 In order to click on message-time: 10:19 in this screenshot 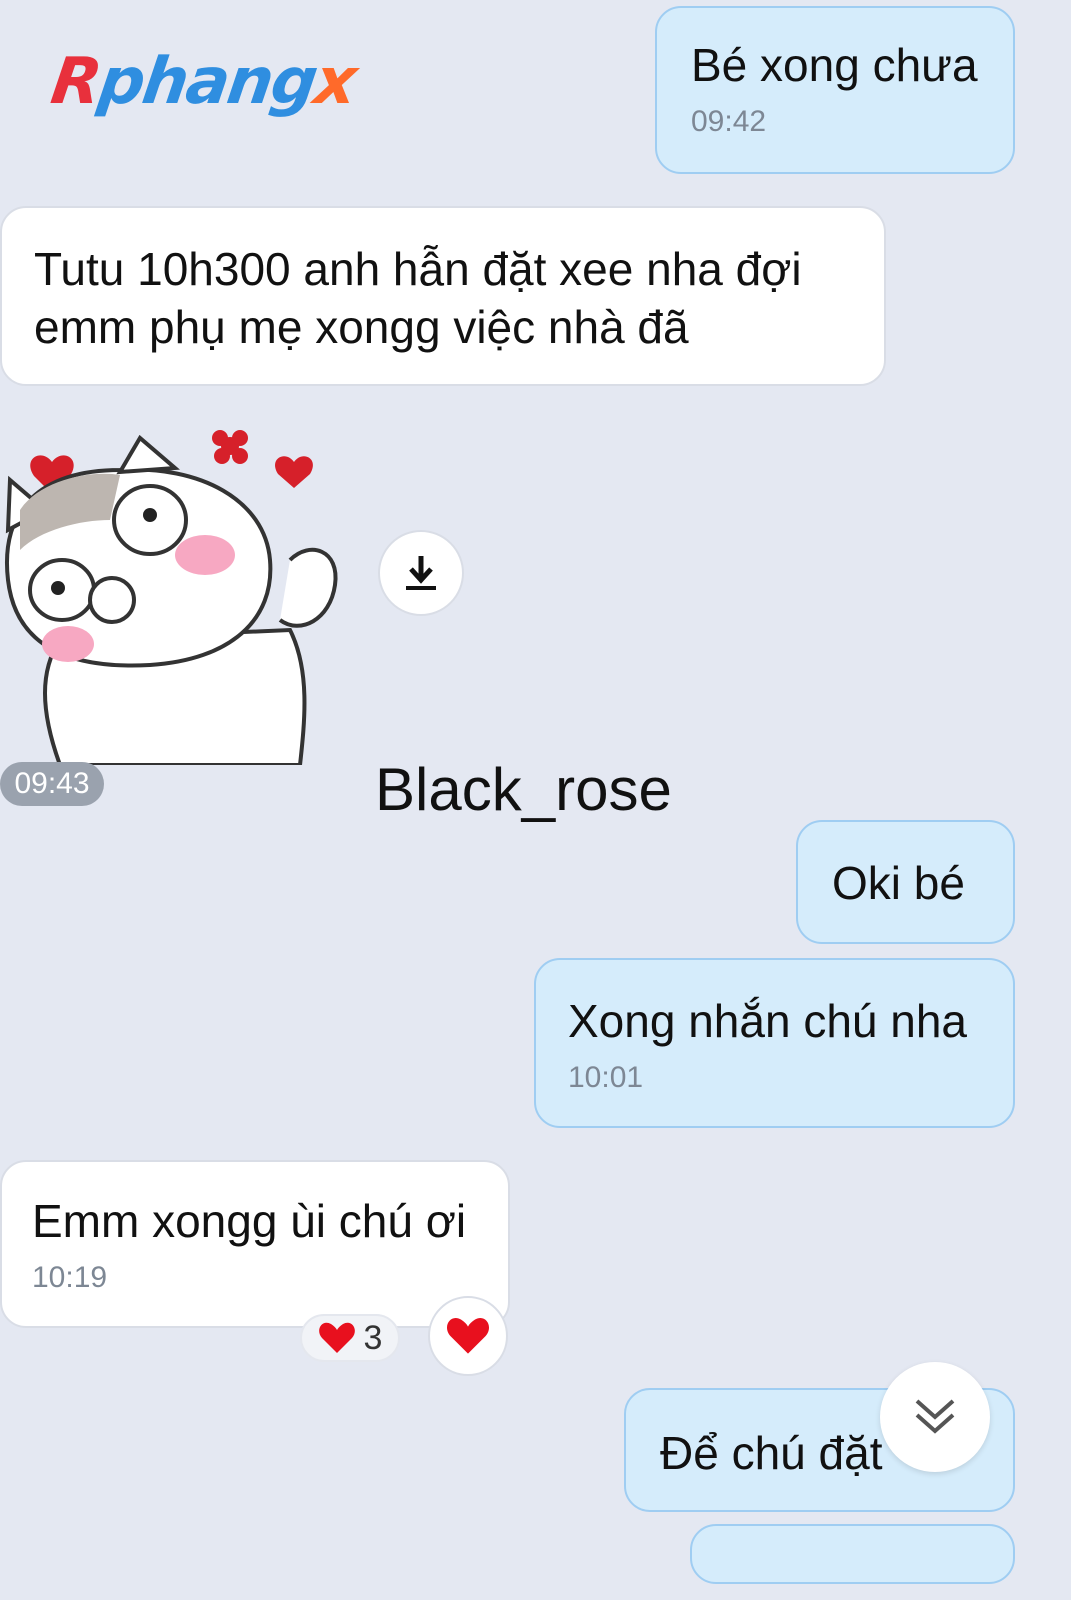, I will do `click(70, 1277)`.